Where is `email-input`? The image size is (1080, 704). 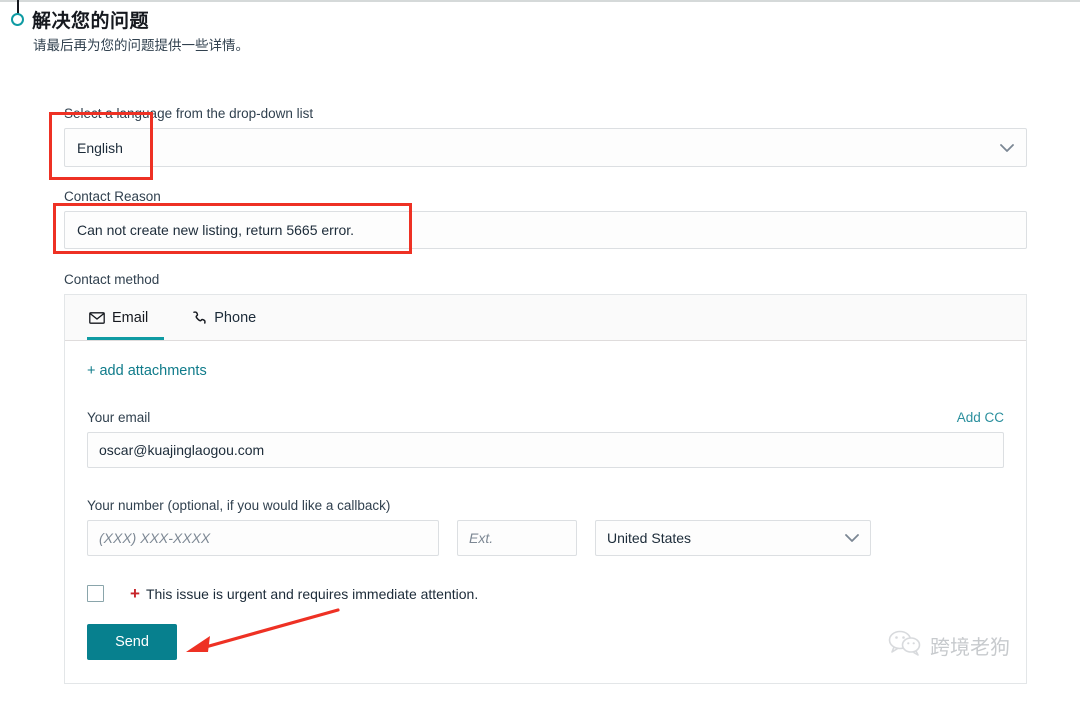
email-input is located at coordinates (545, 450).